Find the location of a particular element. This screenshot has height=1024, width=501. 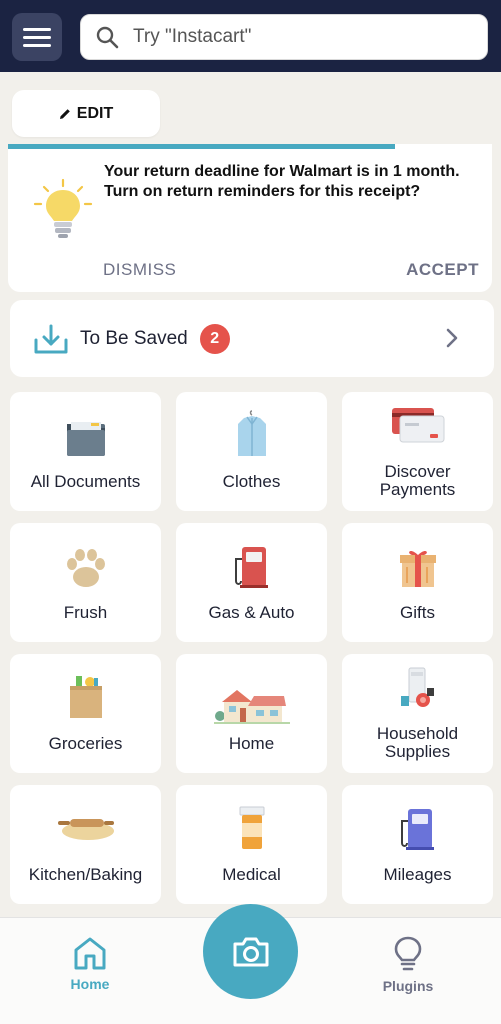

category-all-documents: All Documents is located at coordinates (85, 451).